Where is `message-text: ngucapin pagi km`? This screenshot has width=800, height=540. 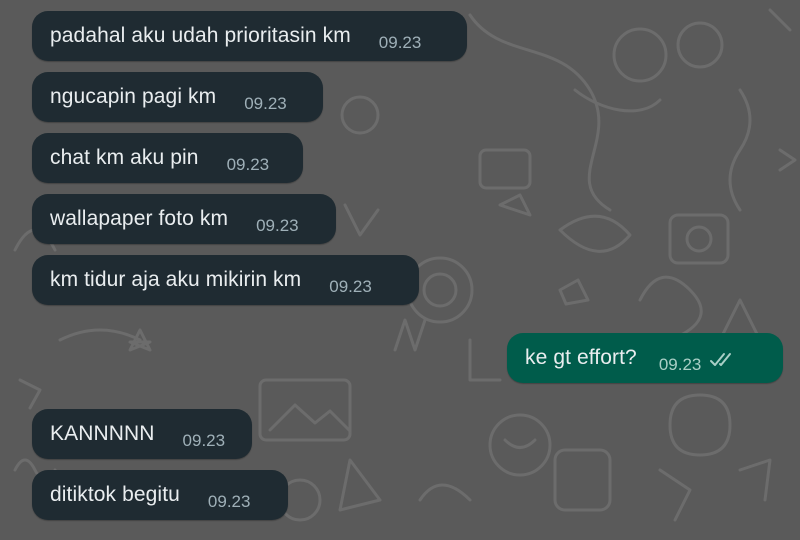
message-text: ngucapin pagi km is located at coordinates (133, 96).